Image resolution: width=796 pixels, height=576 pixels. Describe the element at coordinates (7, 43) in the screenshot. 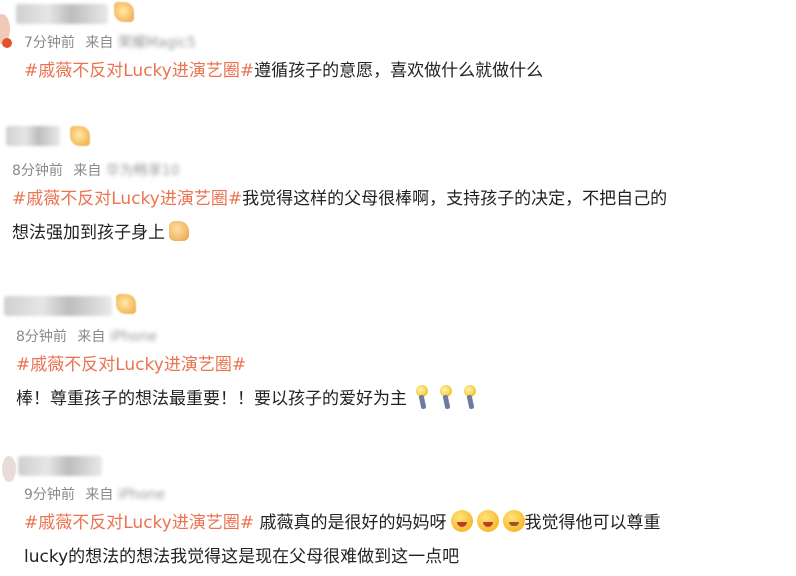

I see `avatar-badge-icon` at that location.